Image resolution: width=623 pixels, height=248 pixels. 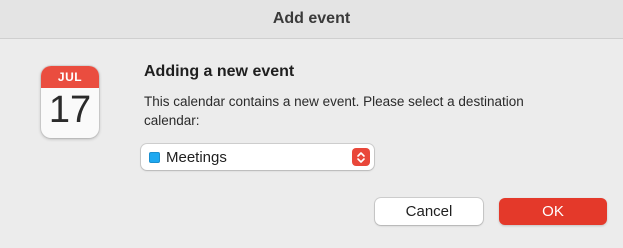 I want to click on calendar-app-icon: JUL 17, so click(x=70, y=102).